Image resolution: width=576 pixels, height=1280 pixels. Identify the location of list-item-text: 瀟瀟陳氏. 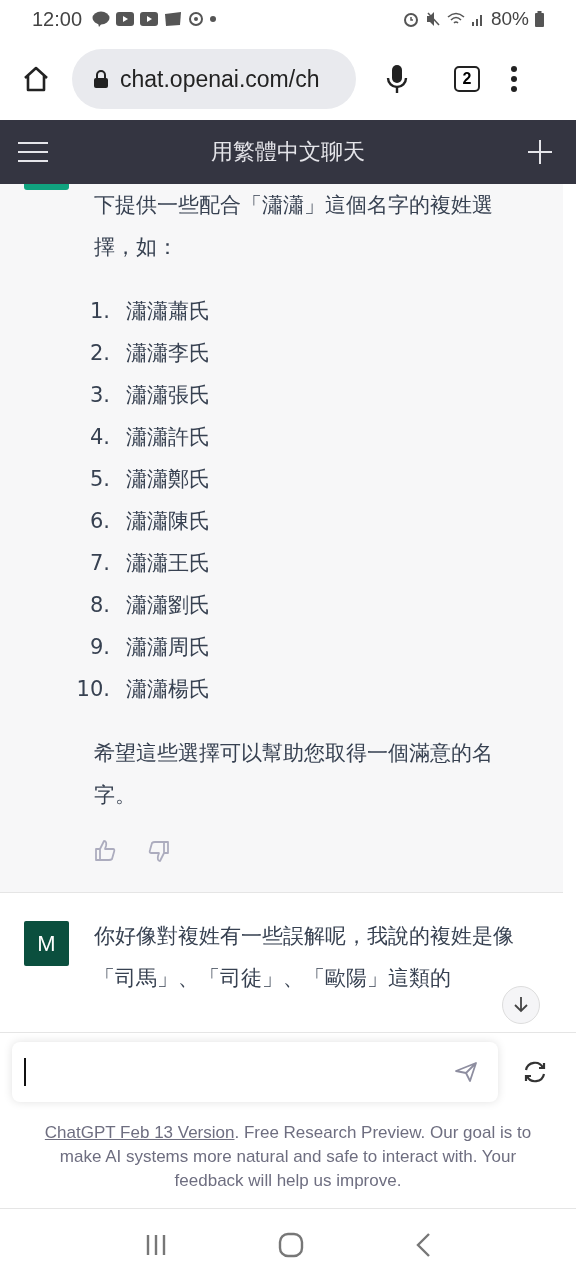
(168, 521).